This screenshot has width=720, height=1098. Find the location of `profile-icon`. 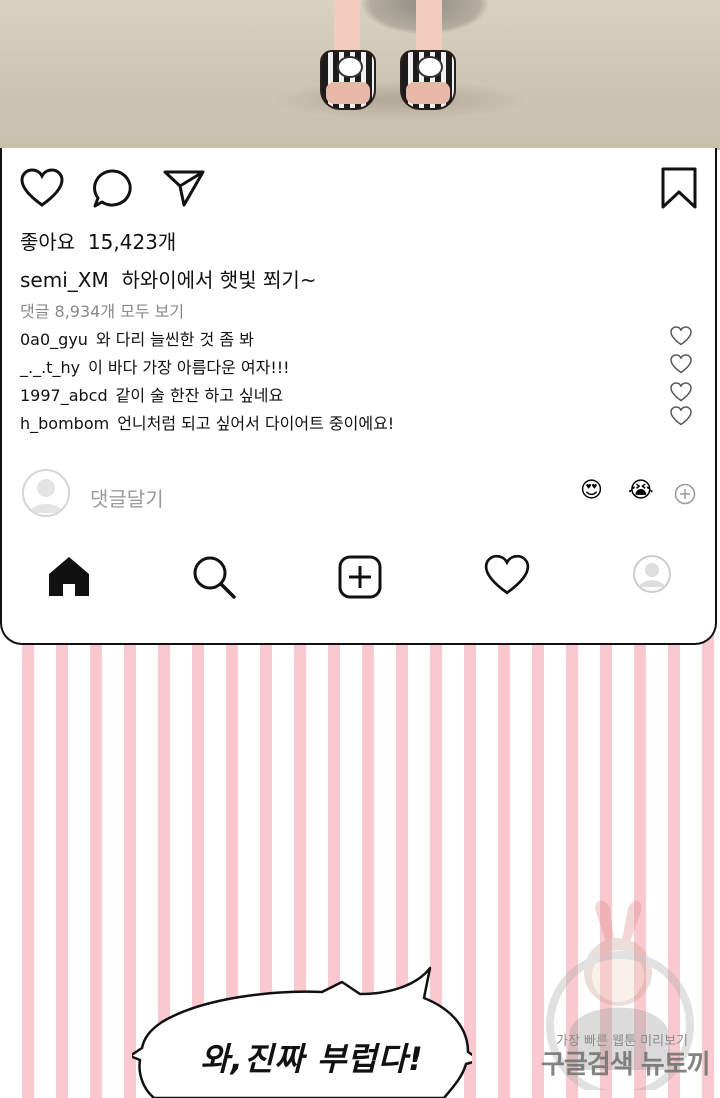

profile-icon is located at coordinates (652, 574).